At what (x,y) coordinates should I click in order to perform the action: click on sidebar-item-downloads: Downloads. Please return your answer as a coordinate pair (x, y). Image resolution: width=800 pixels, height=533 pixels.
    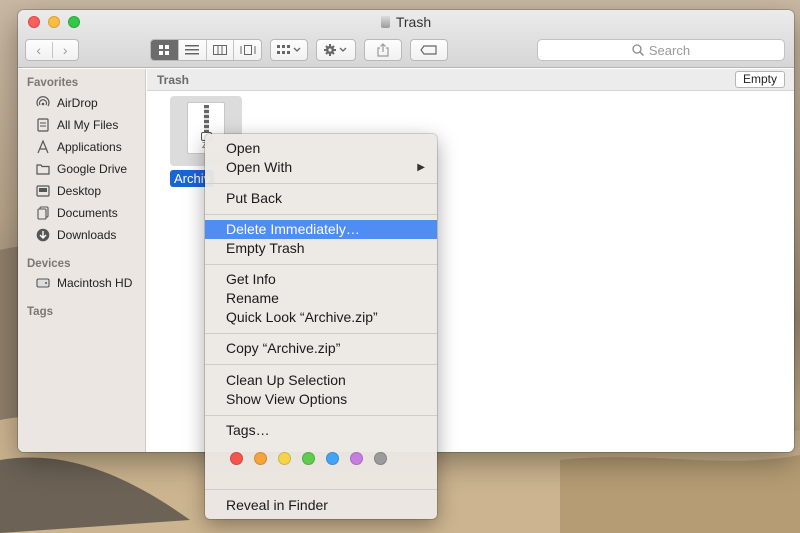
    Looking at the image, I should click on (76, 235).